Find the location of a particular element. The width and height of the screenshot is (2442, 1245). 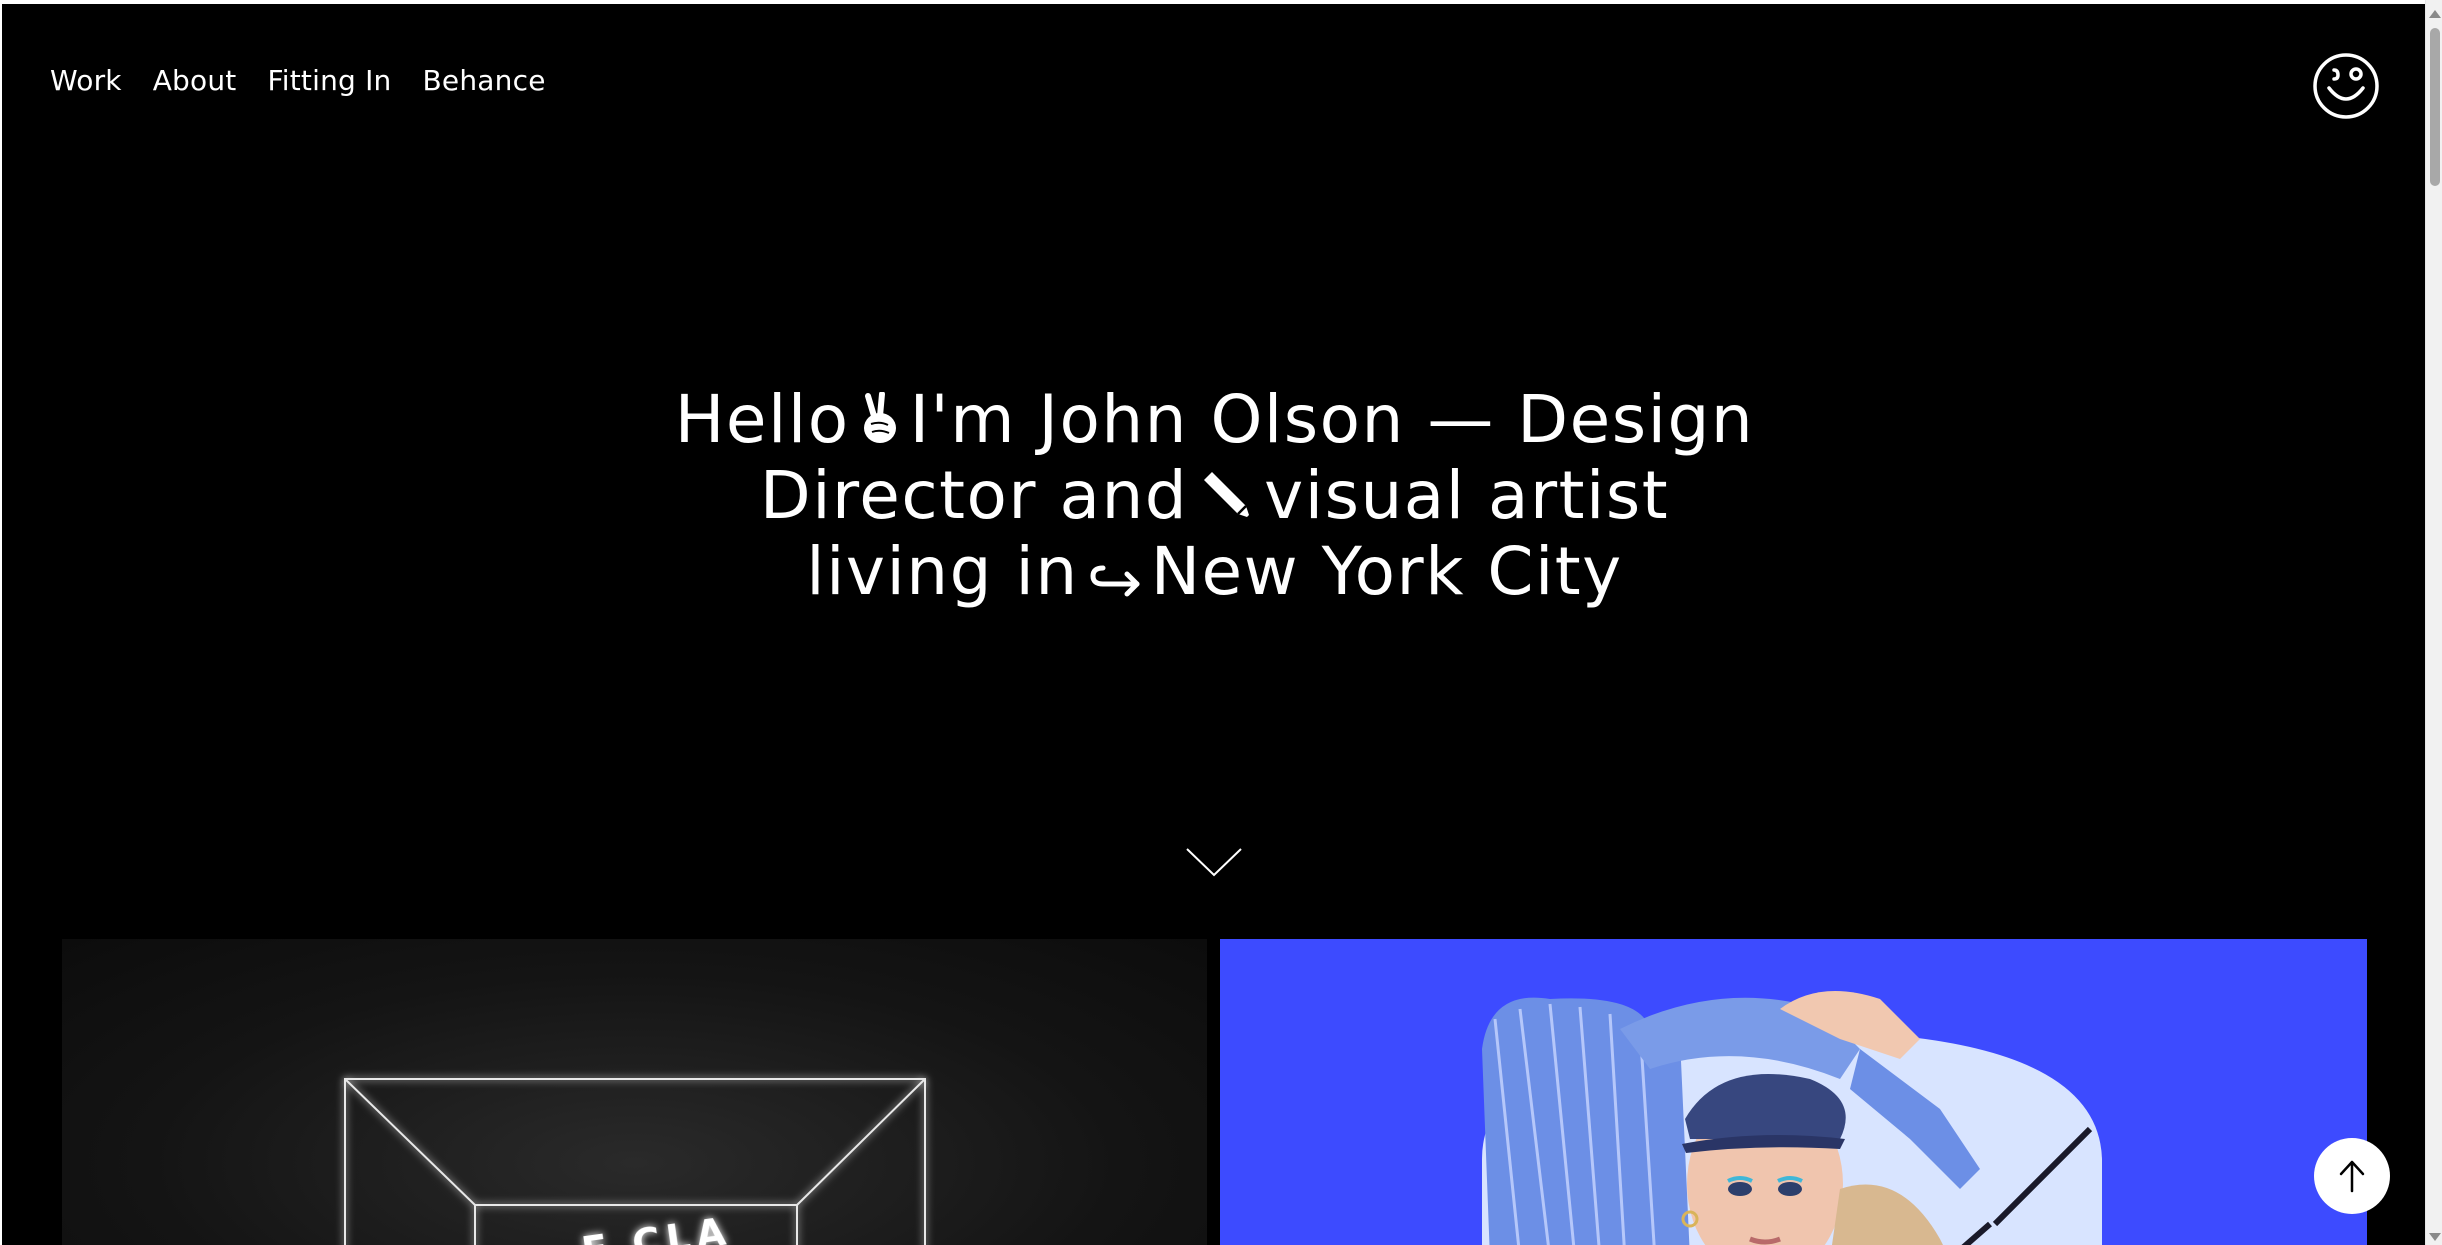

logo-button is located at coordinates (2346, 86).